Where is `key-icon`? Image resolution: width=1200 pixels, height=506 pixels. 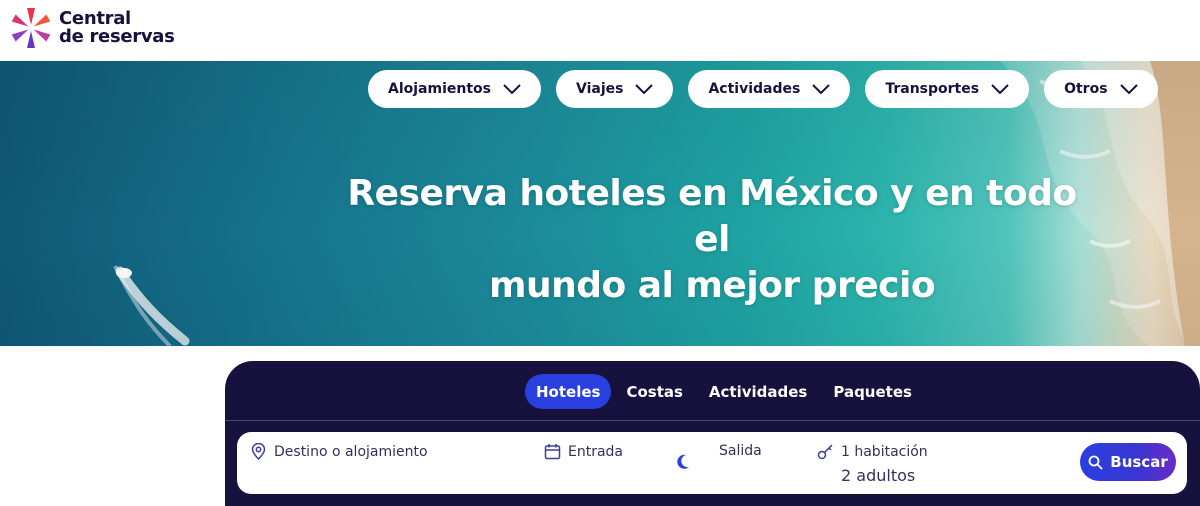 key-icon is located at coordinates (825, 452).